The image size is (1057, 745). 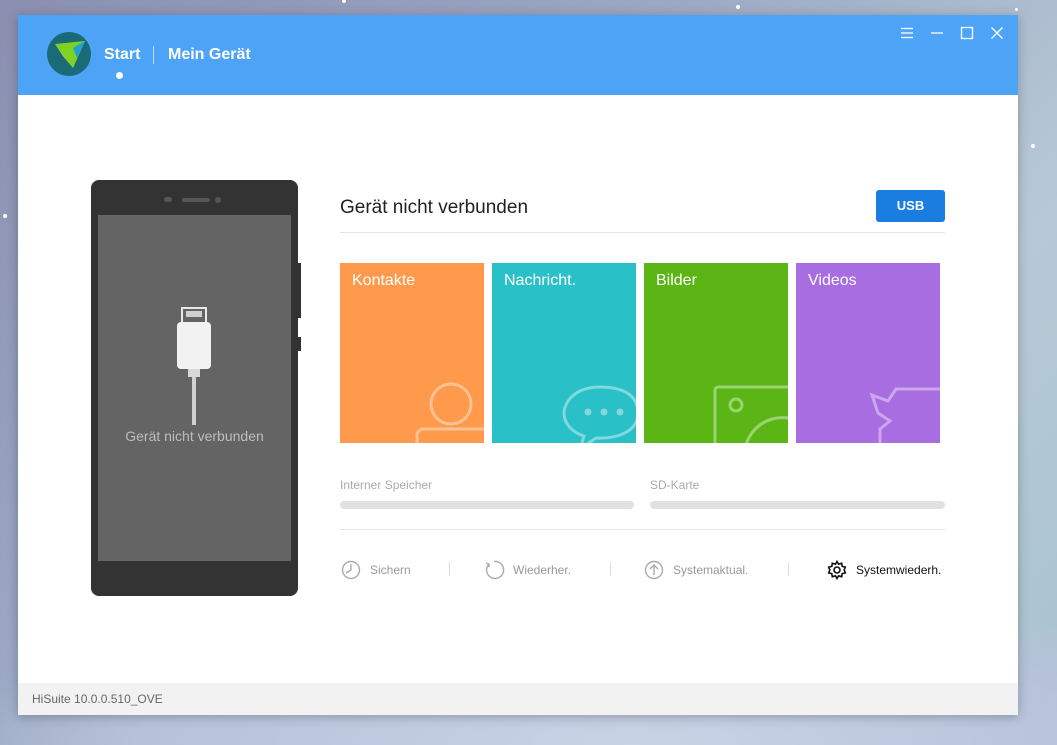 What do you see at coordinates (122, 55) in the screenshot?
I see `nav-tab-start: Start` at bounding box center [122, 55].